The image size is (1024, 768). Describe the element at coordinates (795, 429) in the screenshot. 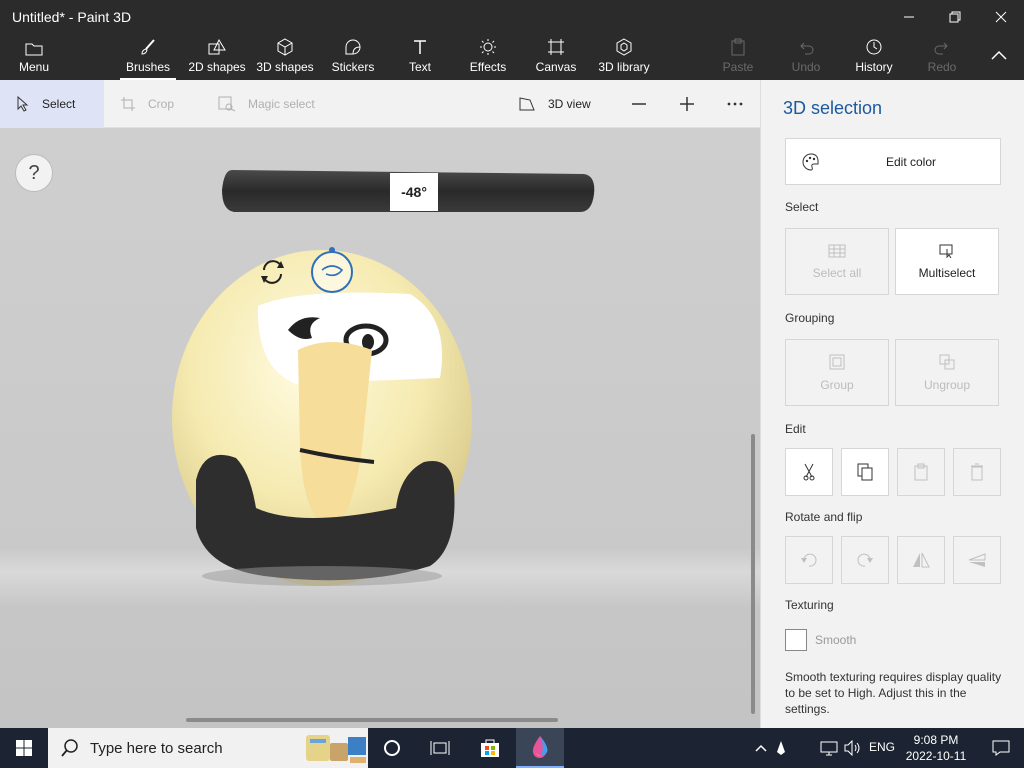

I see `edit-section-label: Edit` at that location.